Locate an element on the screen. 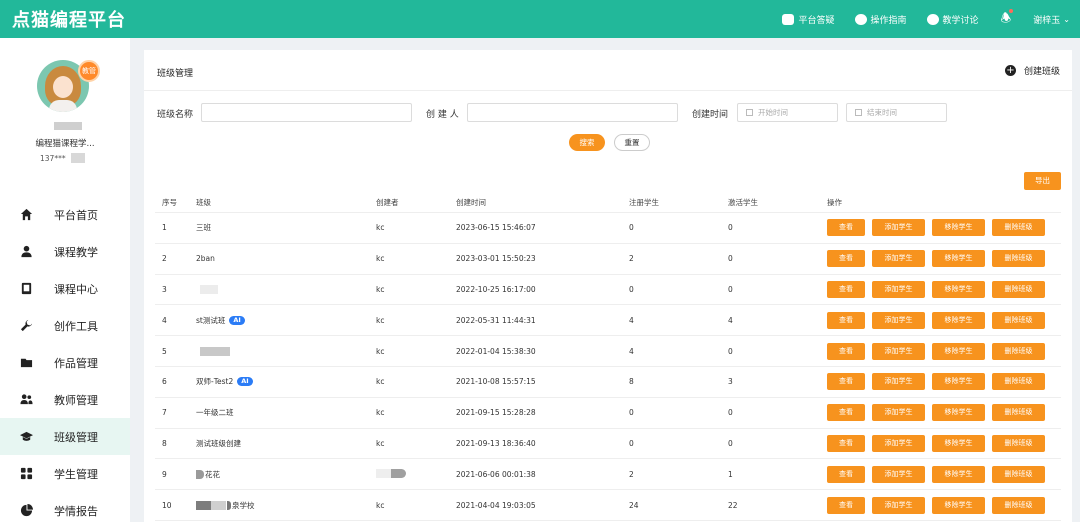  sidebar-item-works: 作品管理 is located at coordinates (65, 362).